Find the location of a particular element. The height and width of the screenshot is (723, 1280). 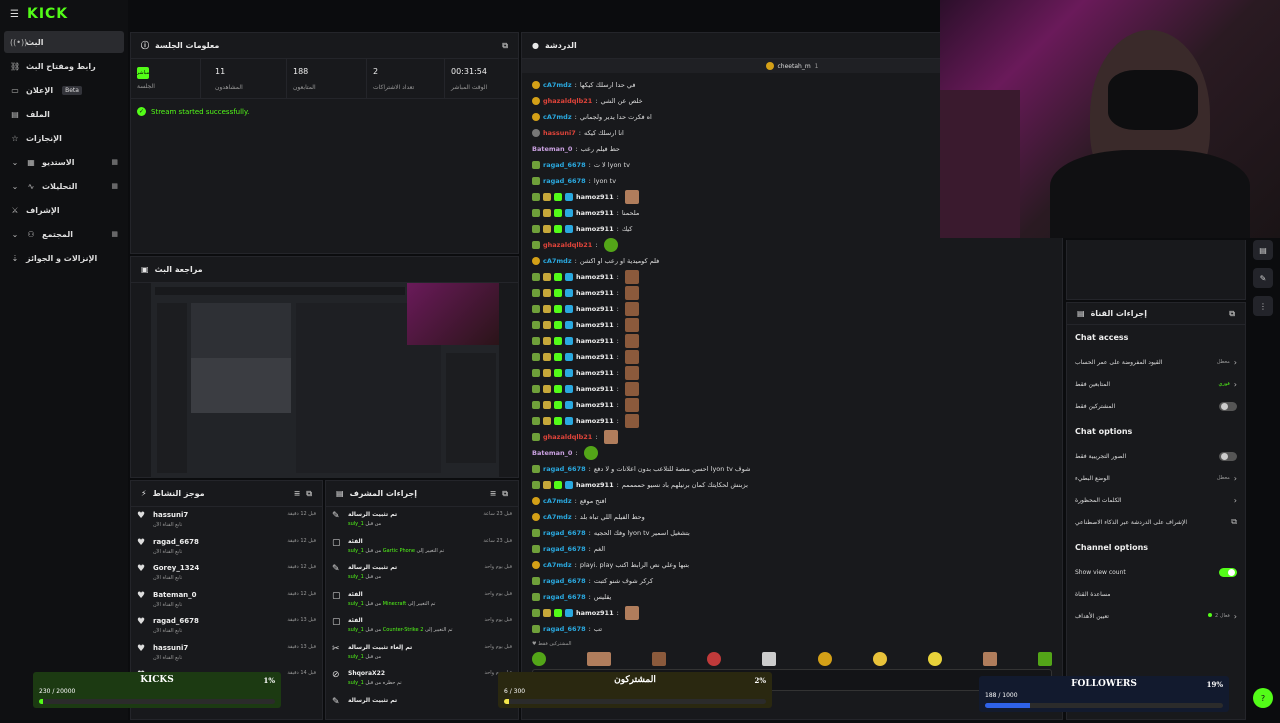

channel-setting-row: Show view count is located at coordinates (1156, 572).